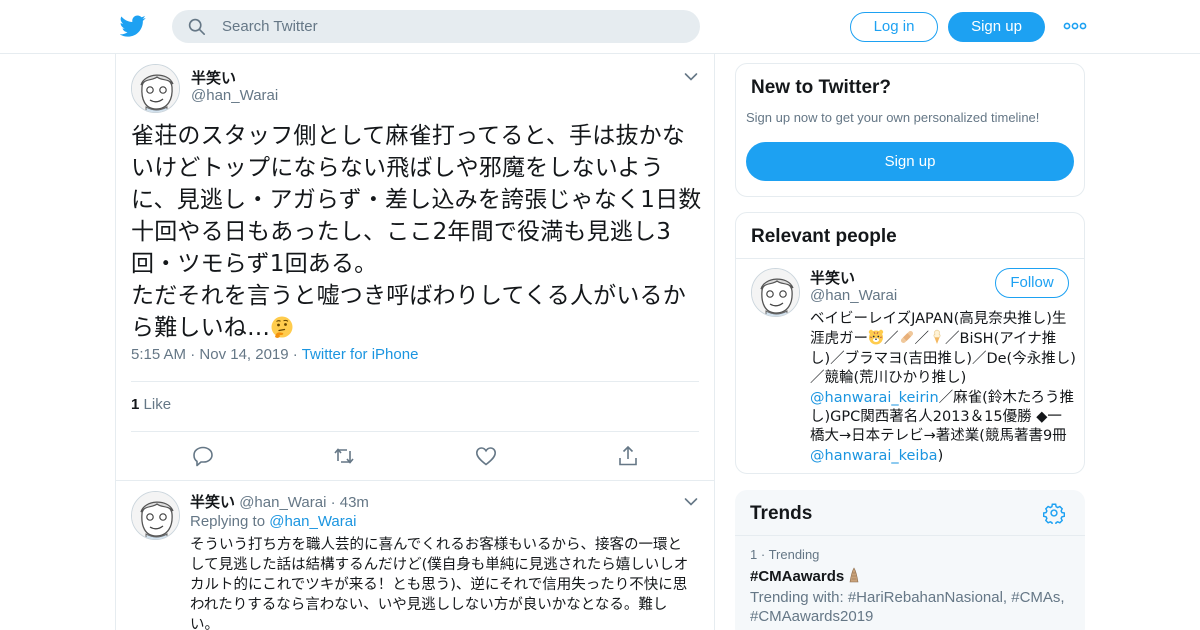  I want to click on tweet-time: 5:15 AM, so click(159, 354).